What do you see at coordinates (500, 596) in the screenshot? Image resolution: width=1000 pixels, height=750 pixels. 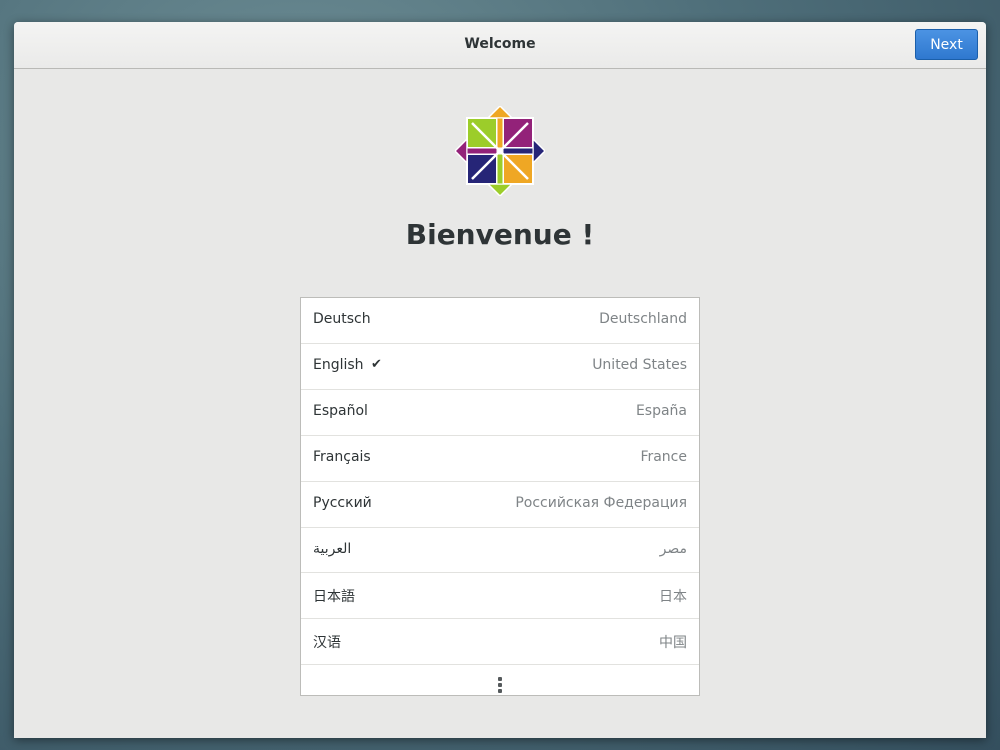 I see `language-row-japanese: 日本語 日本` at bounding box center [500, 596].